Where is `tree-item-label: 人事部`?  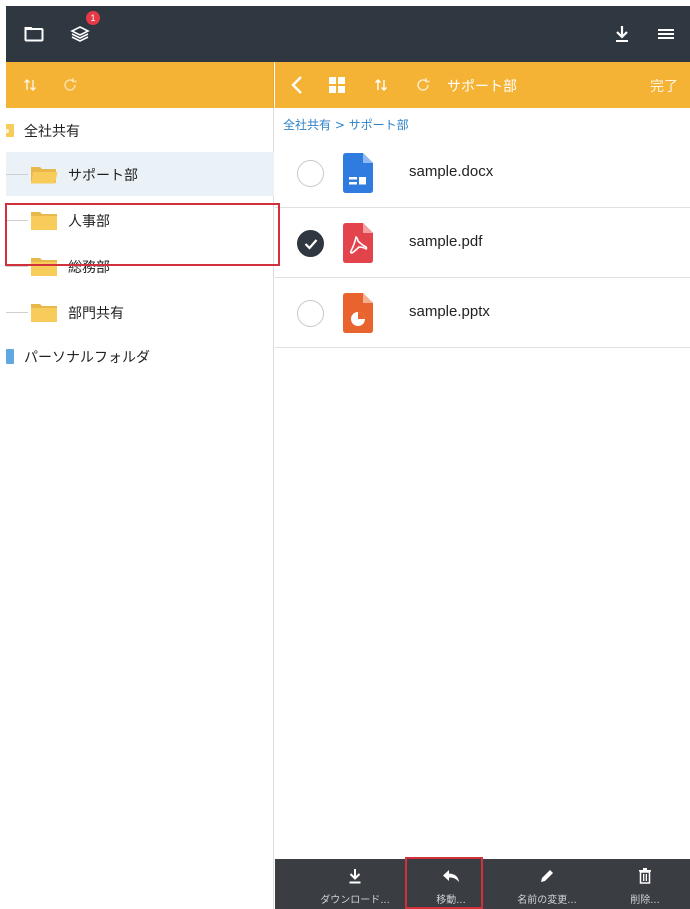
tree-item-label: 人事部 is located at coordinates (89, 222).